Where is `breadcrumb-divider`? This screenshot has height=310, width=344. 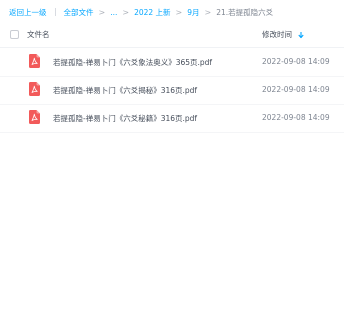 breadcrumb-divider is located at coordinates (55, 12).